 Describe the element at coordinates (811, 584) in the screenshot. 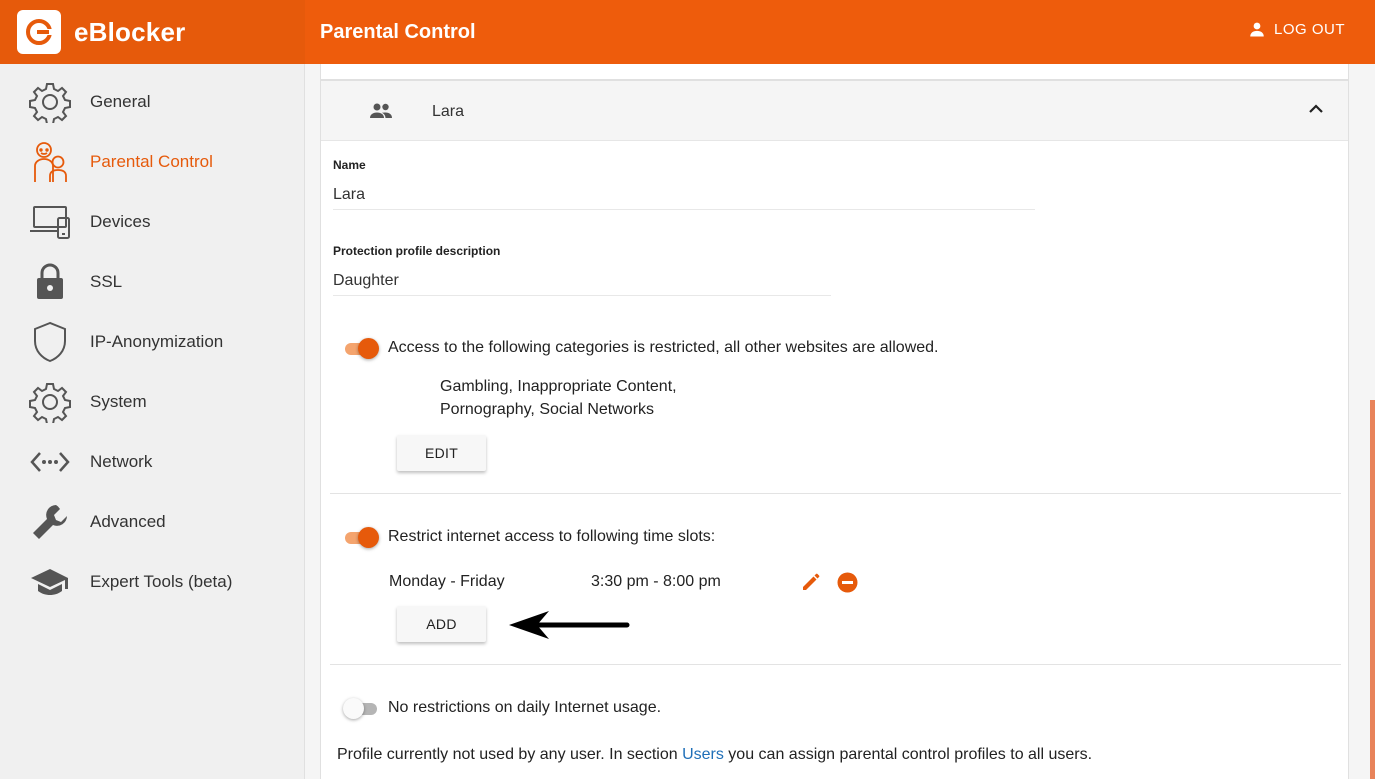

I see `edit-pencil-icon` at that location.